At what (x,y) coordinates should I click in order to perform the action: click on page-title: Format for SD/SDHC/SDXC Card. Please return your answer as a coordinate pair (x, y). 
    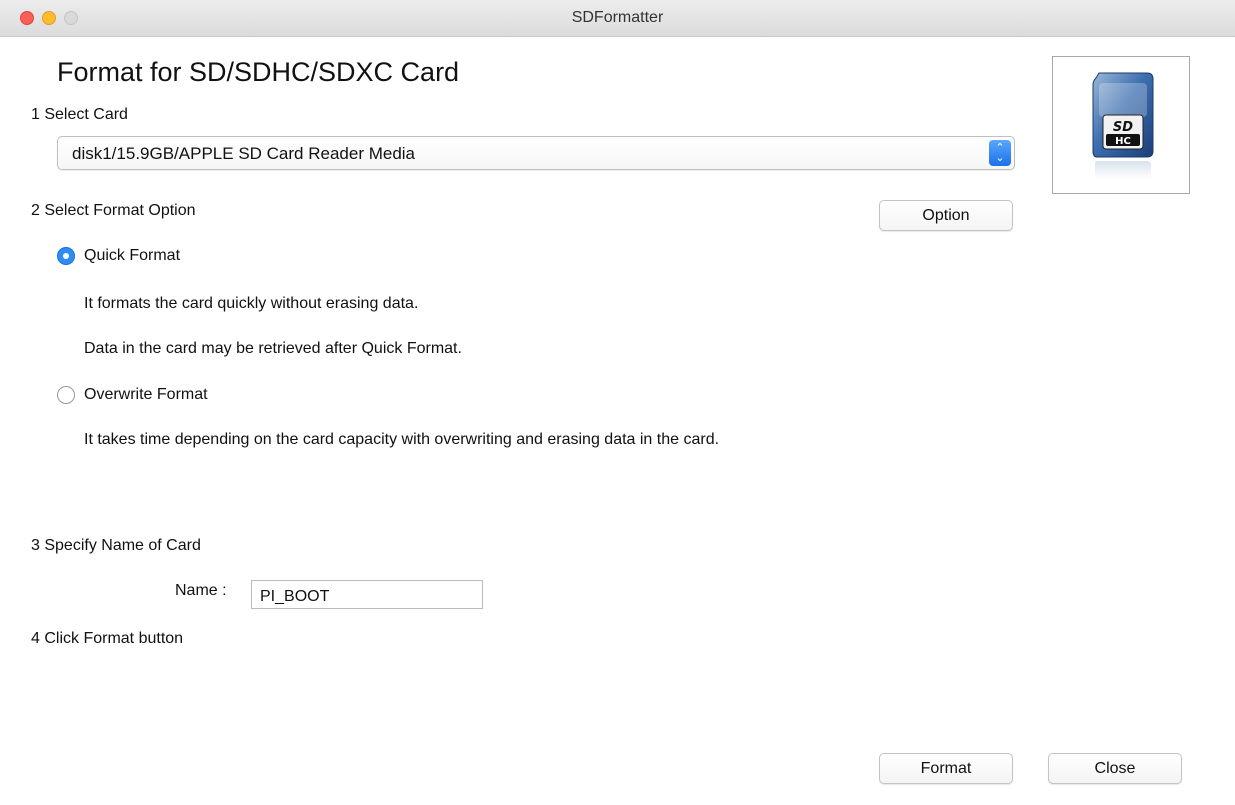
    Looking at the image, I should click on (258, 72).